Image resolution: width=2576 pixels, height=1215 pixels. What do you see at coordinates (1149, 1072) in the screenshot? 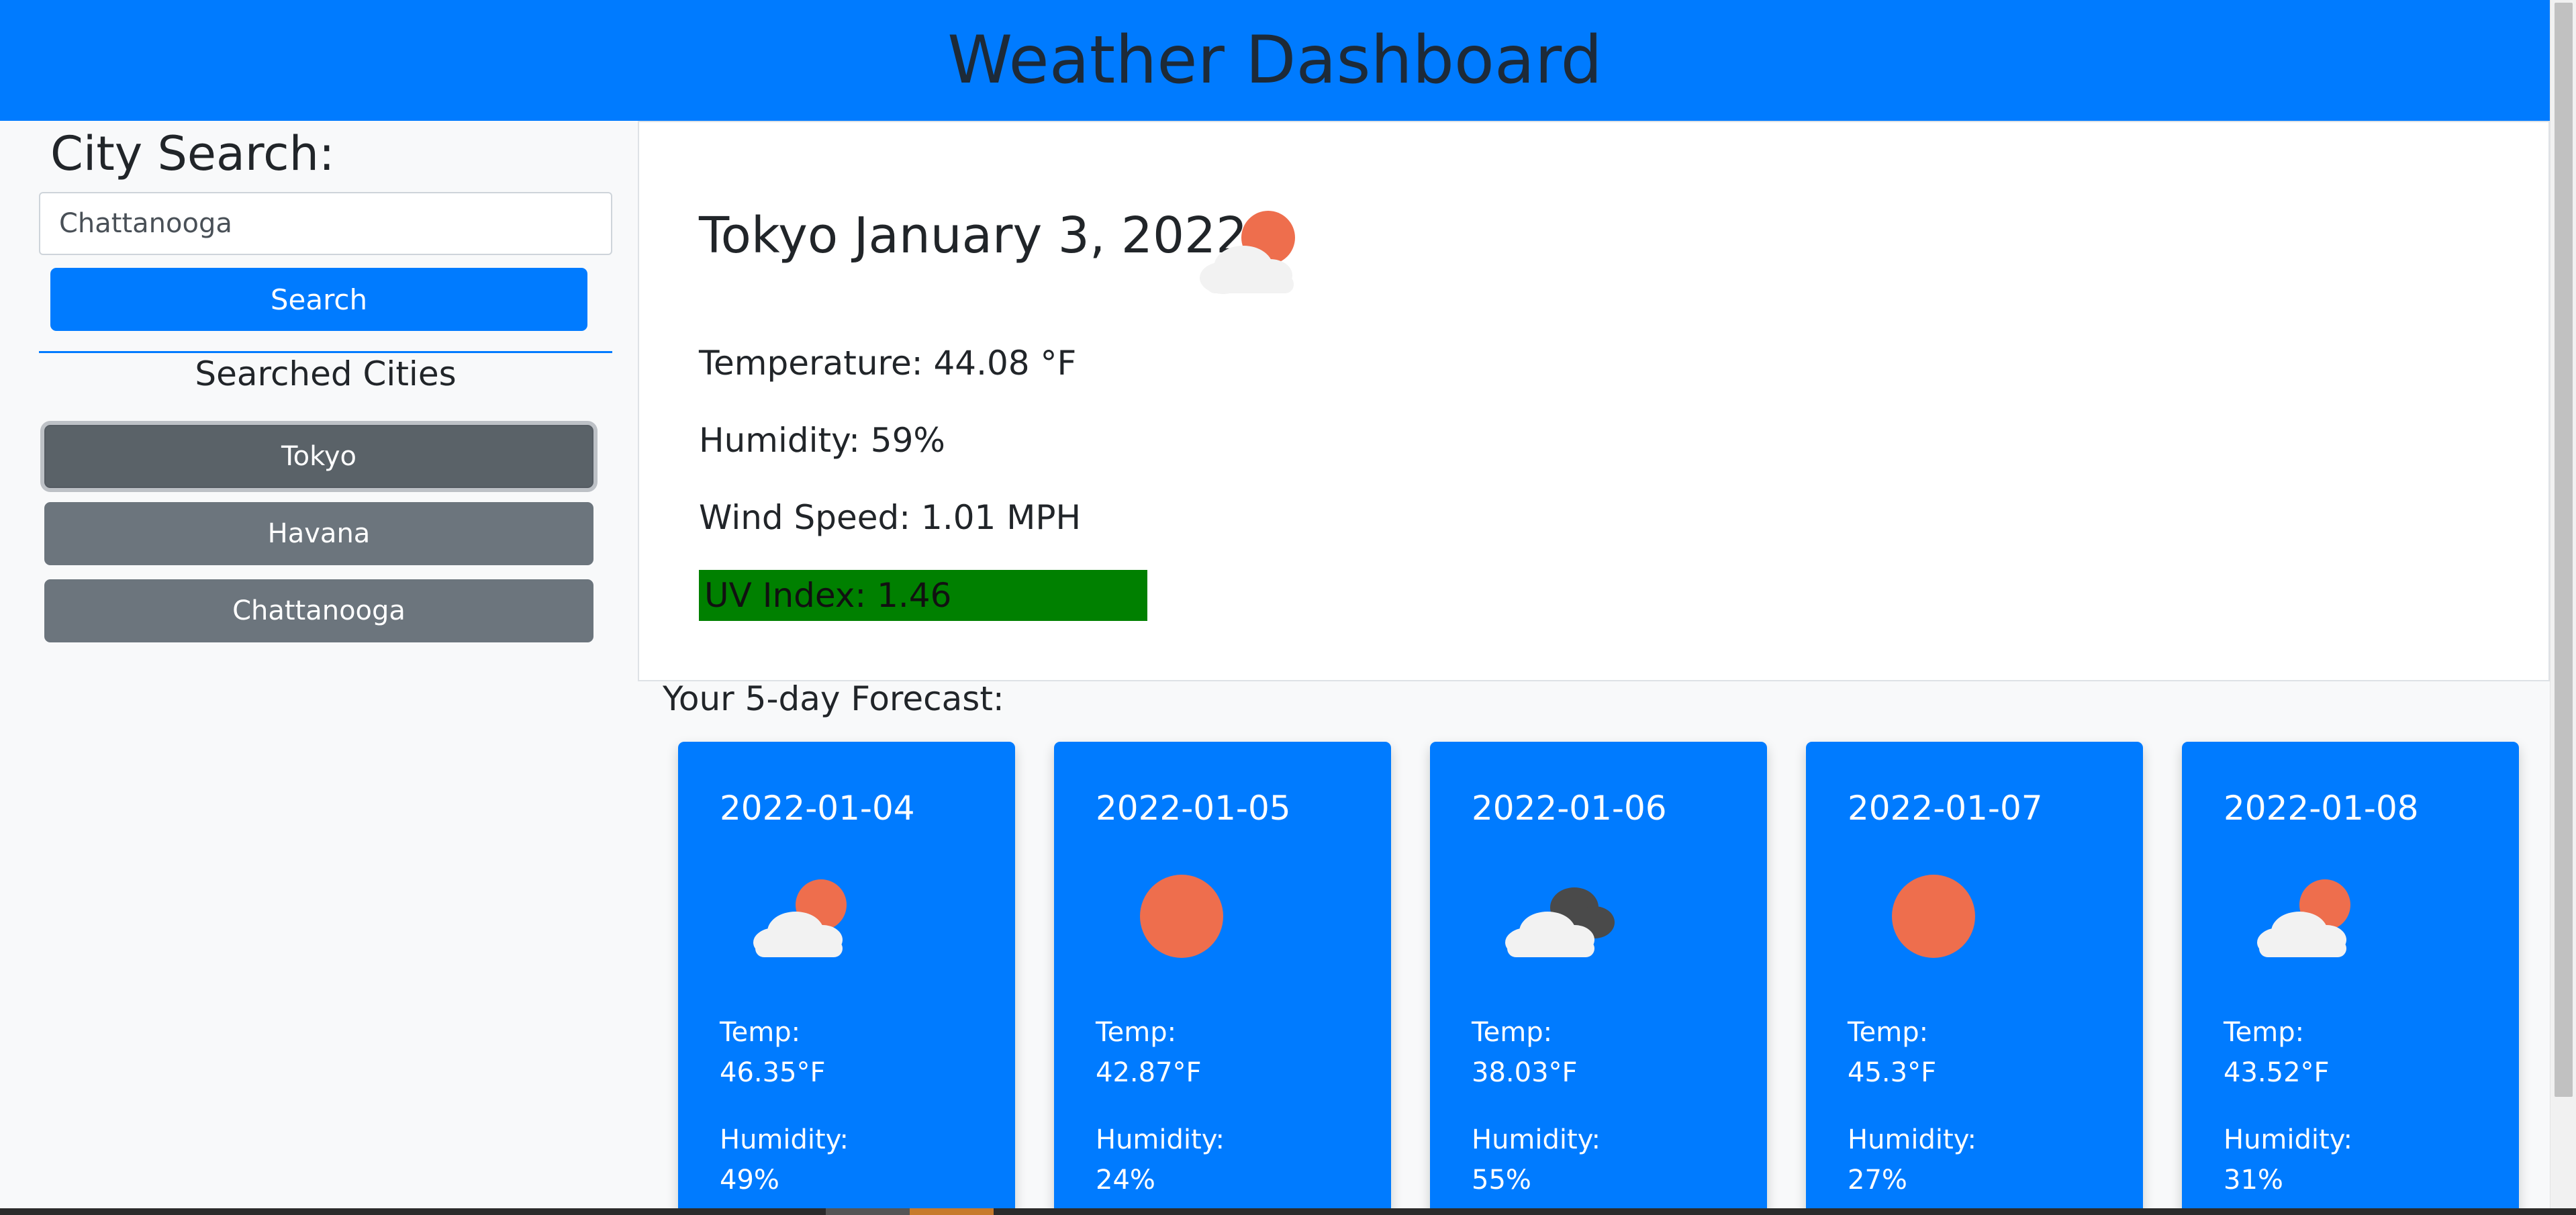
I see `forecast-temp: 42.87°F` at bounding box center [1149, 1072].